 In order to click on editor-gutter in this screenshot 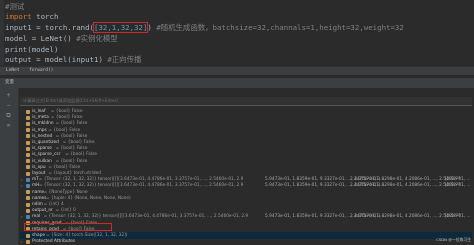, I will do `click(2, 32)`.